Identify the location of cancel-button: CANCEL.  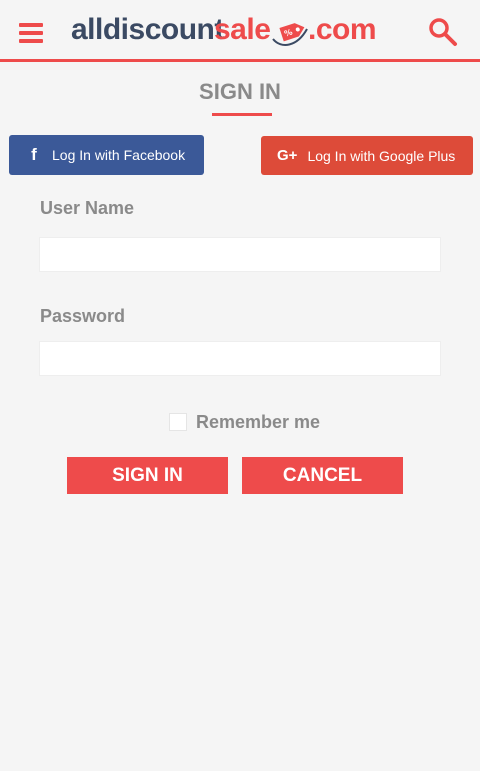
(322, 475).